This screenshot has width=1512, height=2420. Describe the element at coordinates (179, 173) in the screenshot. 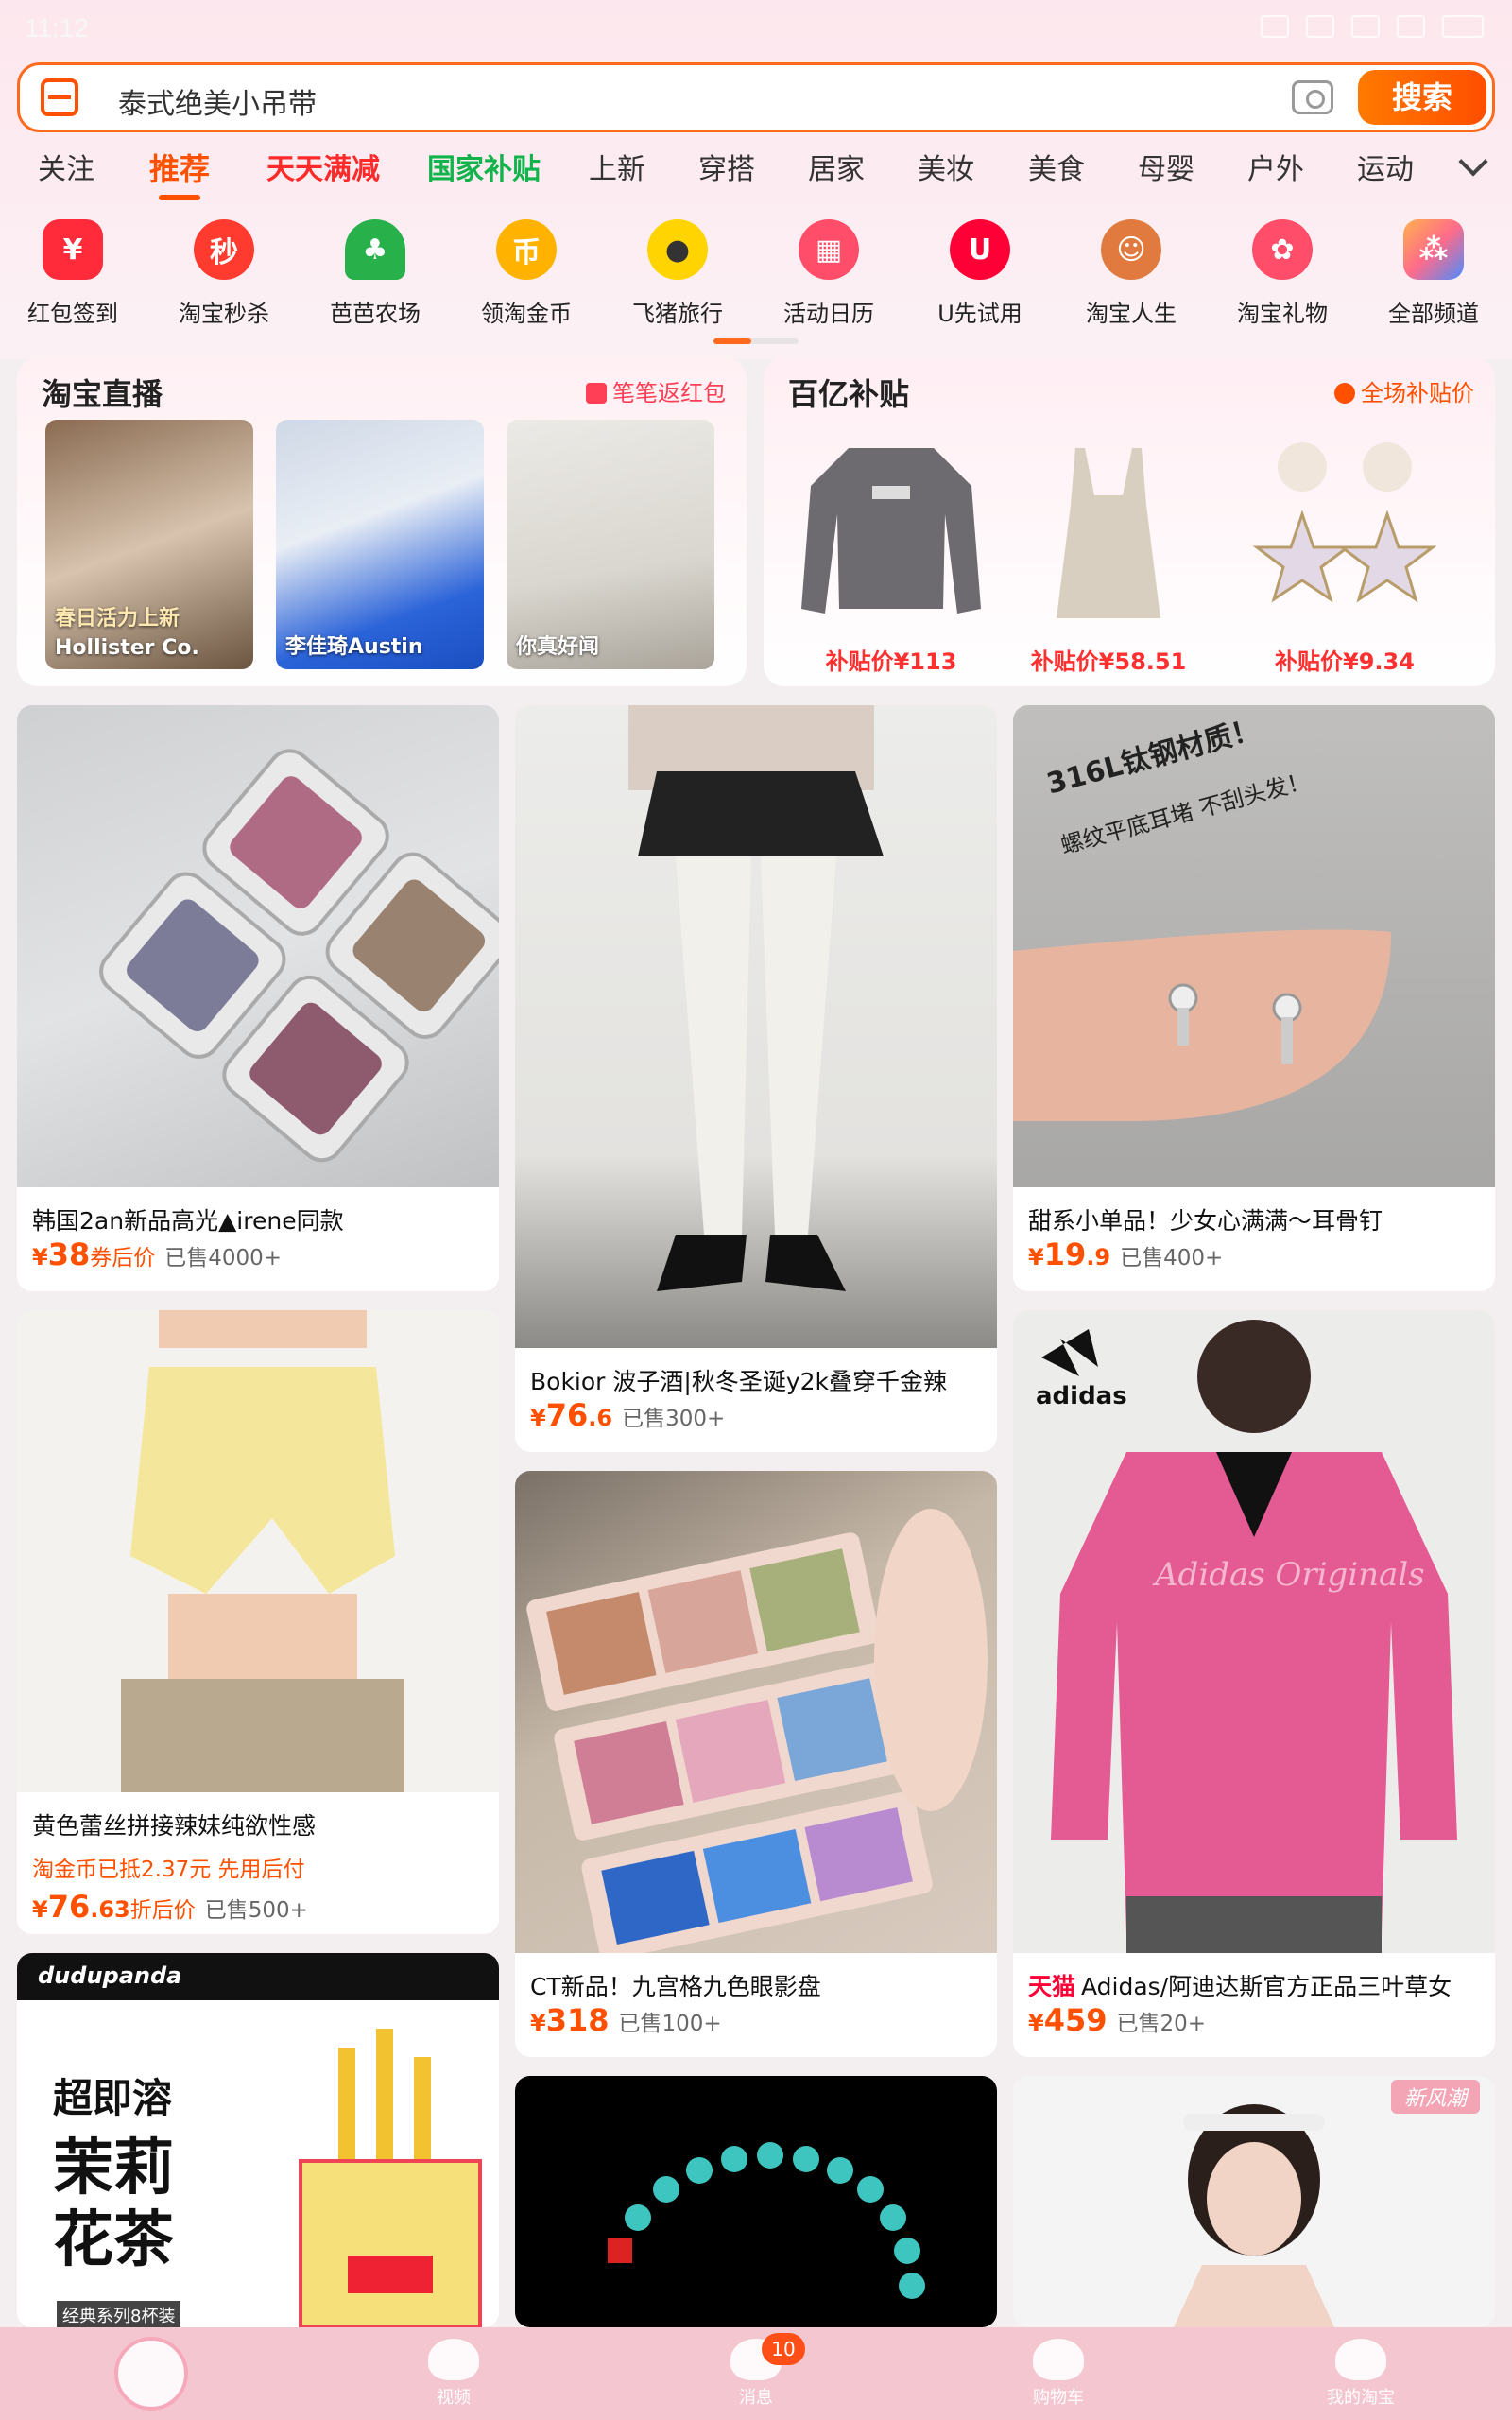

I see `tab-recommend: 推荐` at that location.